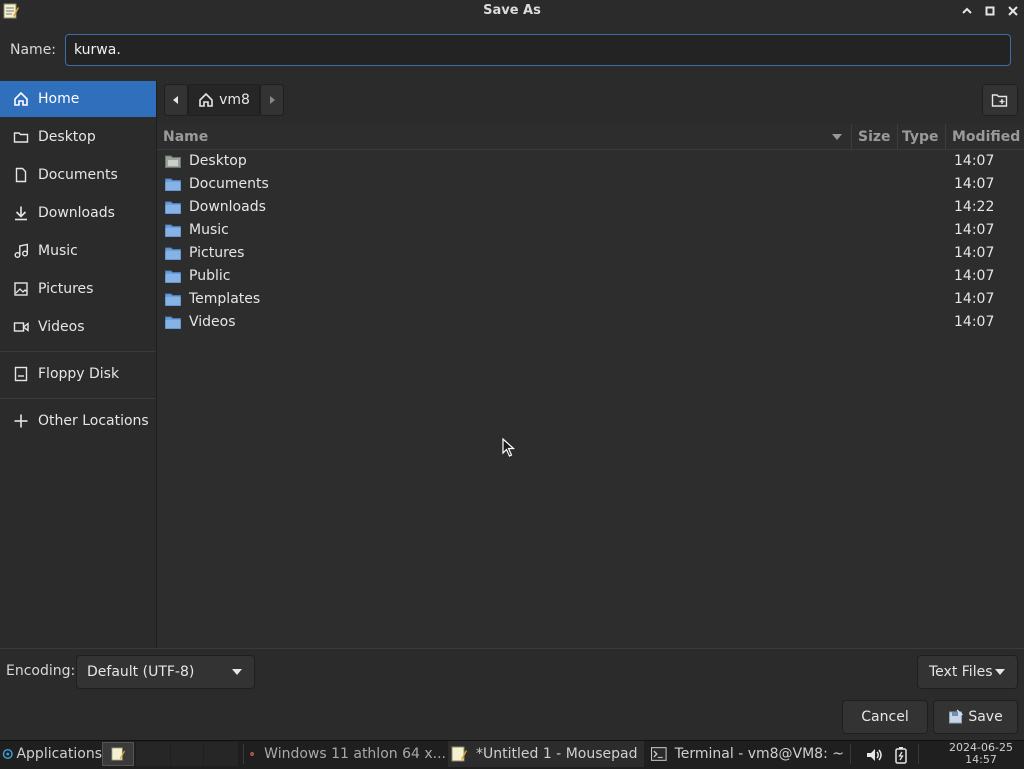 The width and height of the screenshot is (1024, 769). I want to click on sidebar-item-pictures: Pictures, so click(78, 289).